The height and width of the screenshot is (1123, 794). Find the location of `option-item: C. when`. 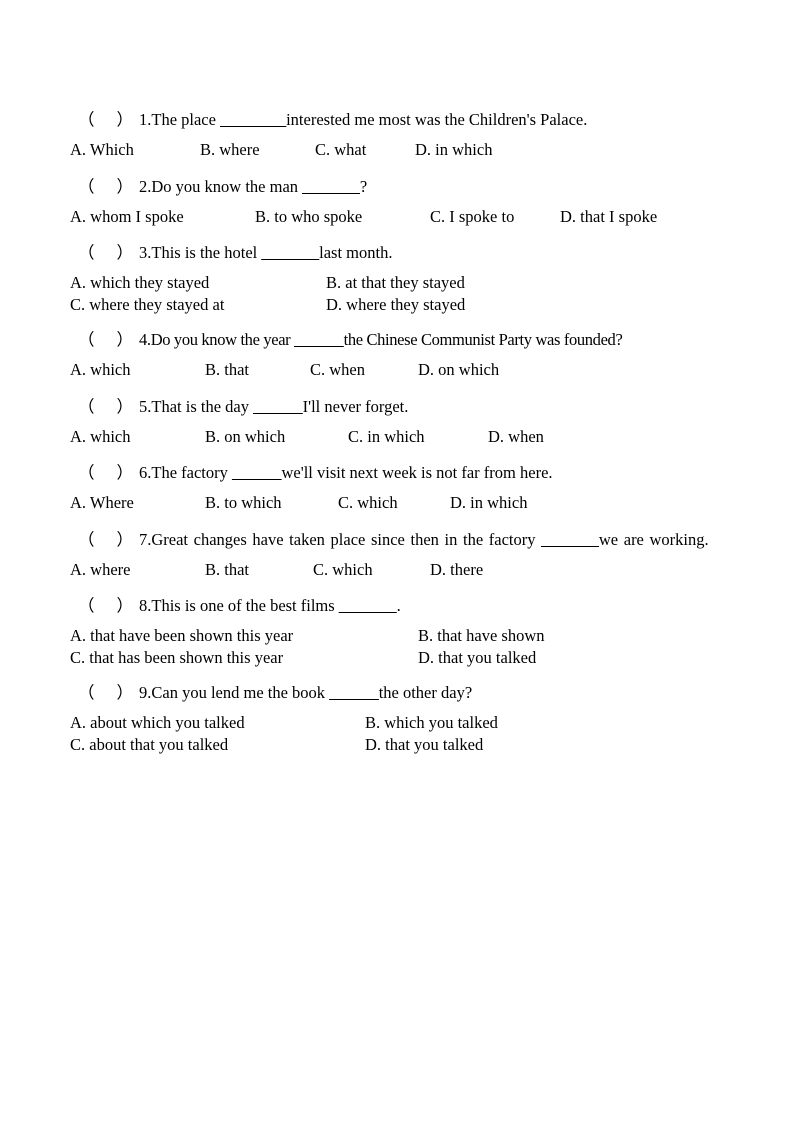

option-item: C. when is located at coordinates (364, 370).